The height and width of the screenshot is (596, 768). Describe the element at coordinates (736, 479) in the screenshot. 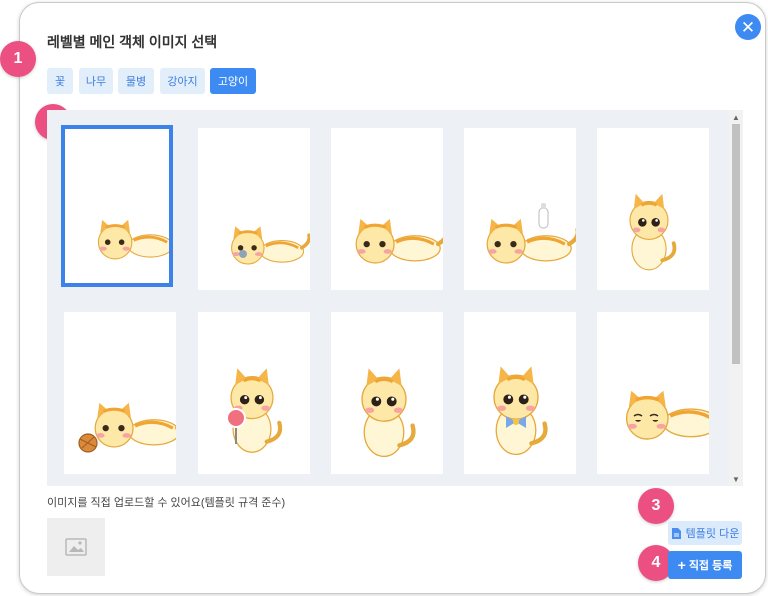

I see `scroll-down-icon: ▼` at that location.